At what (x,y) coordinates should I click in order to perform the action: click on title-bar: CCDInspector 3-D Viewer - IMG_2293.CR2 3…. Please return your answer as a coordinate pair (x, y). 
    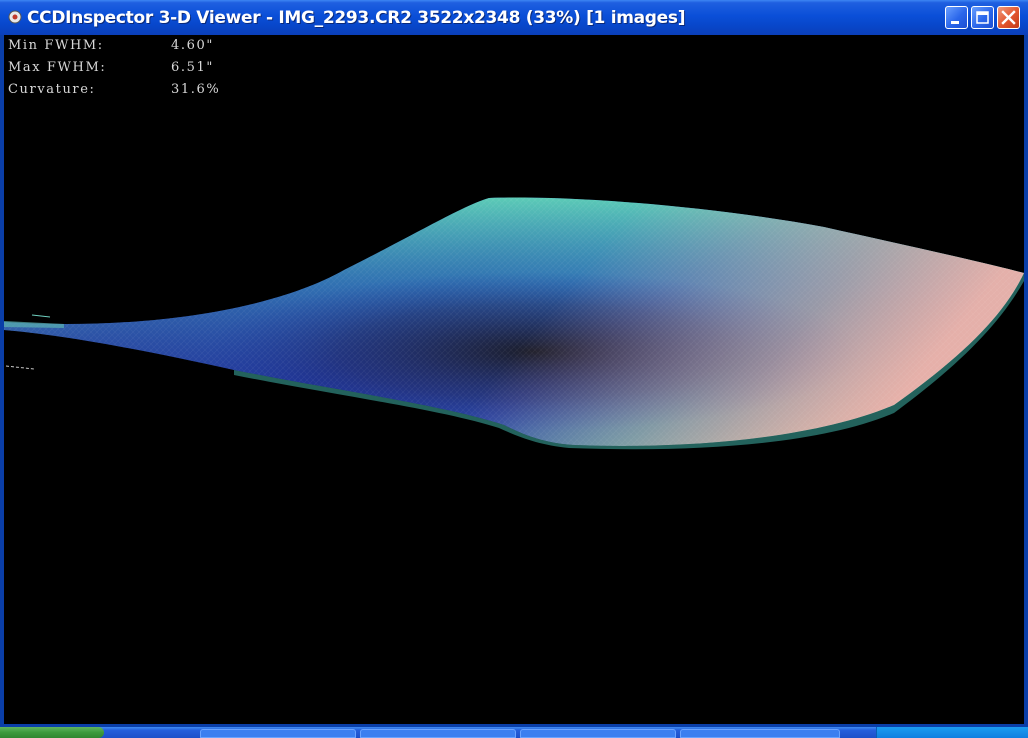
    Looking at the image, I should click on (514, 17).